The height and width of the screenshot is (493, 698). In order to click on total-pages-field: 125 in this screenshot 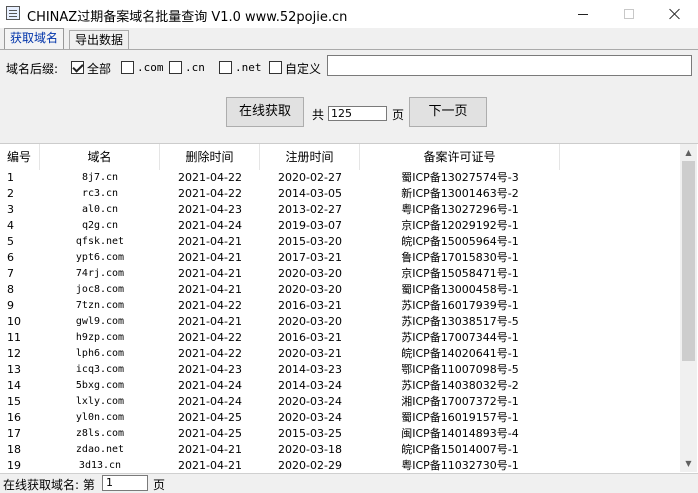, I will do `click(357, 113)`.